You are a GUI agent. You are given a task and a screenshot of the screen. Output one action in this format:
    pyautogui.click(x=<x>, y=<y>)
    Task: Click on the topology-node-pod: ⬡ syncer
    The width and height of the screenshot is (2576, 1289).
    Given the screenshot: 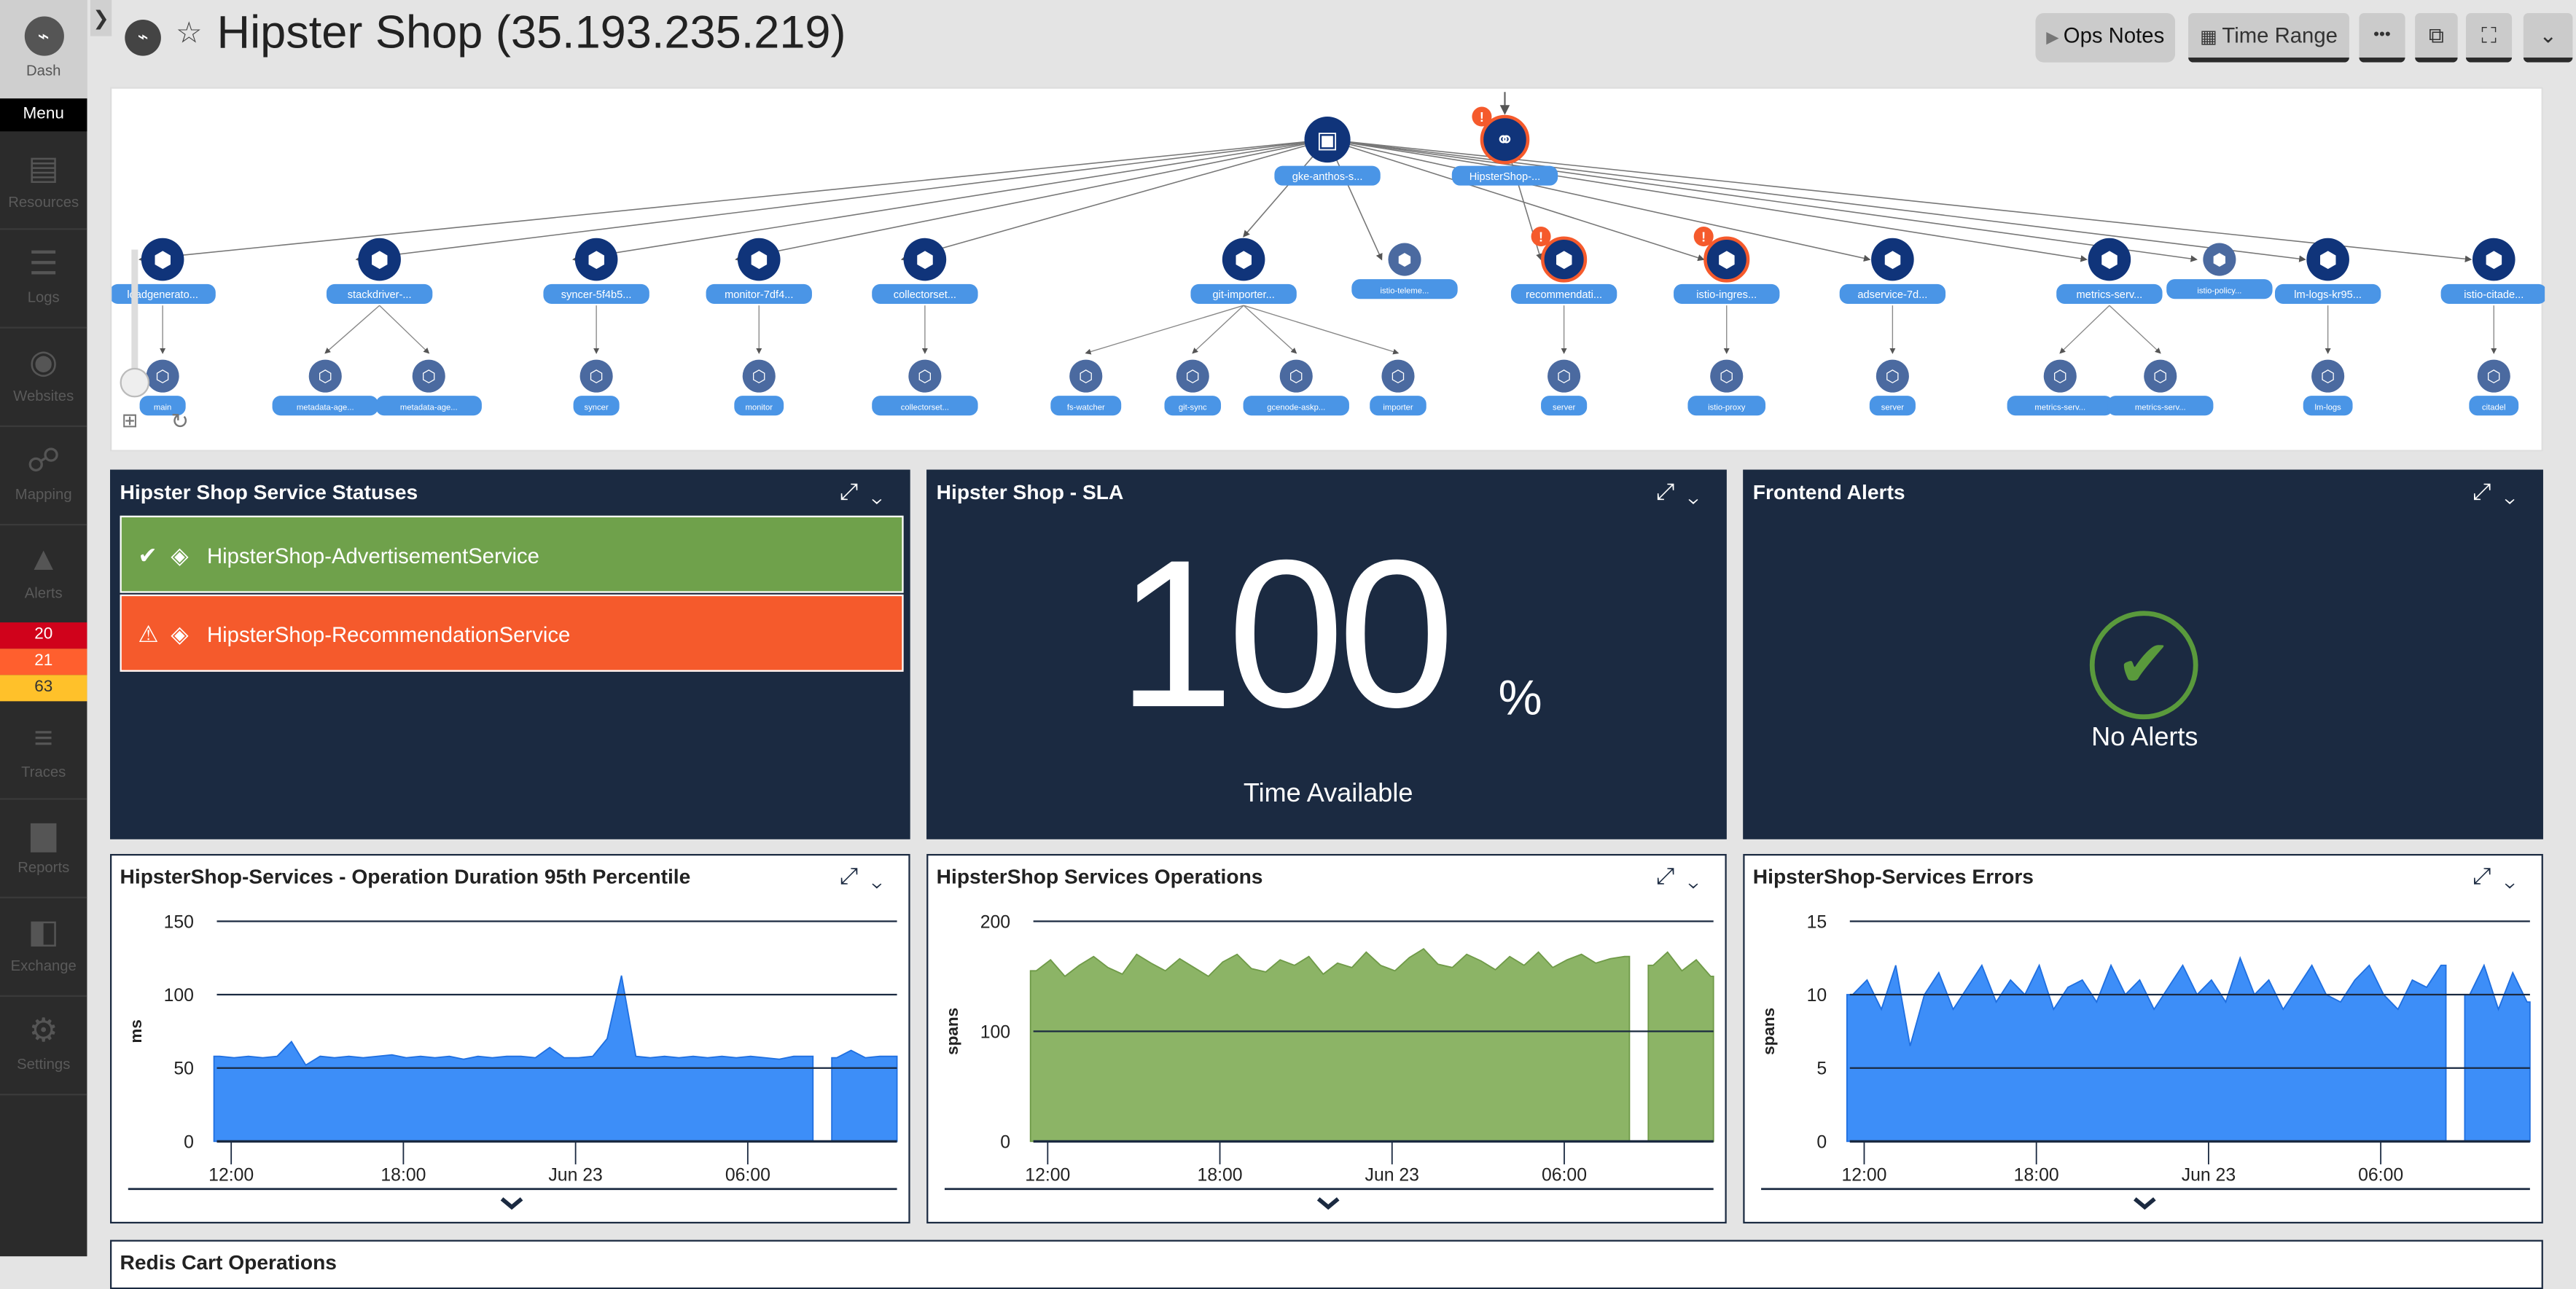 What is the action you would take?
    pyautogui.click(x=596, y=387)
    